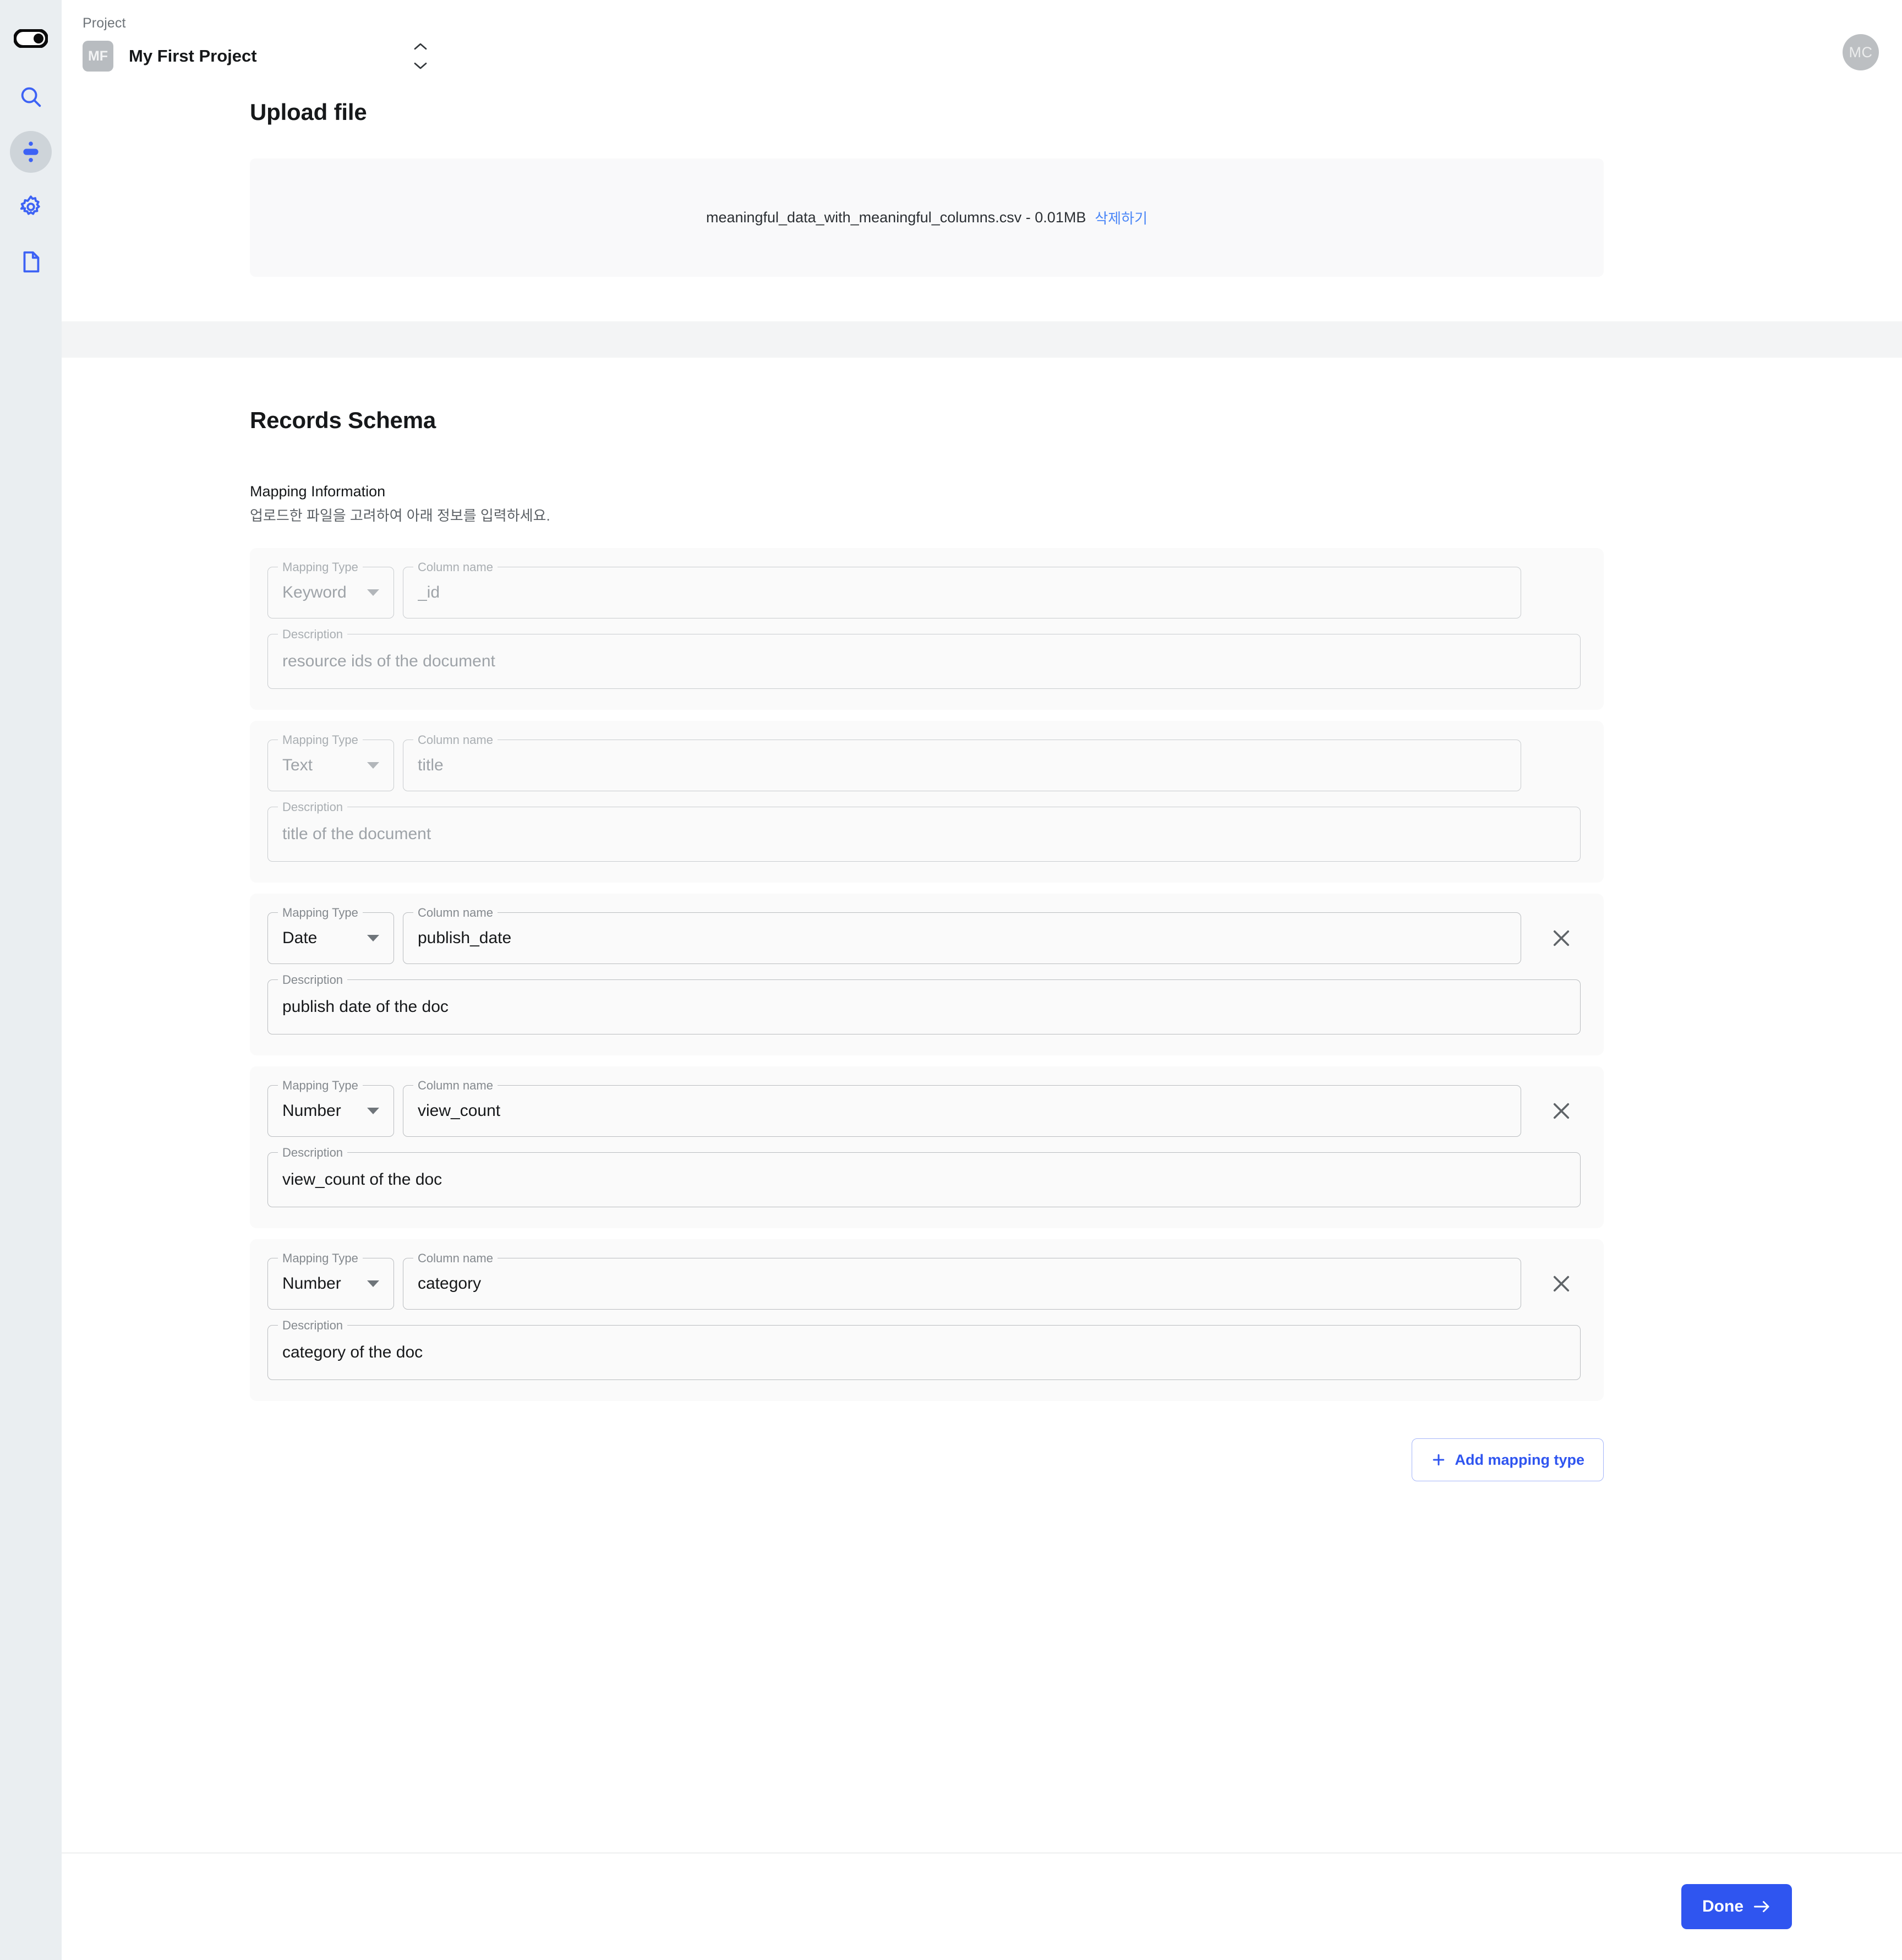 The height and width of the screenshot is (1960, 1902). What do you see at coordinates (962, 1280) in the screenshot?
I see `column-name-input: Column name category` at bounding box center [962, 1280].